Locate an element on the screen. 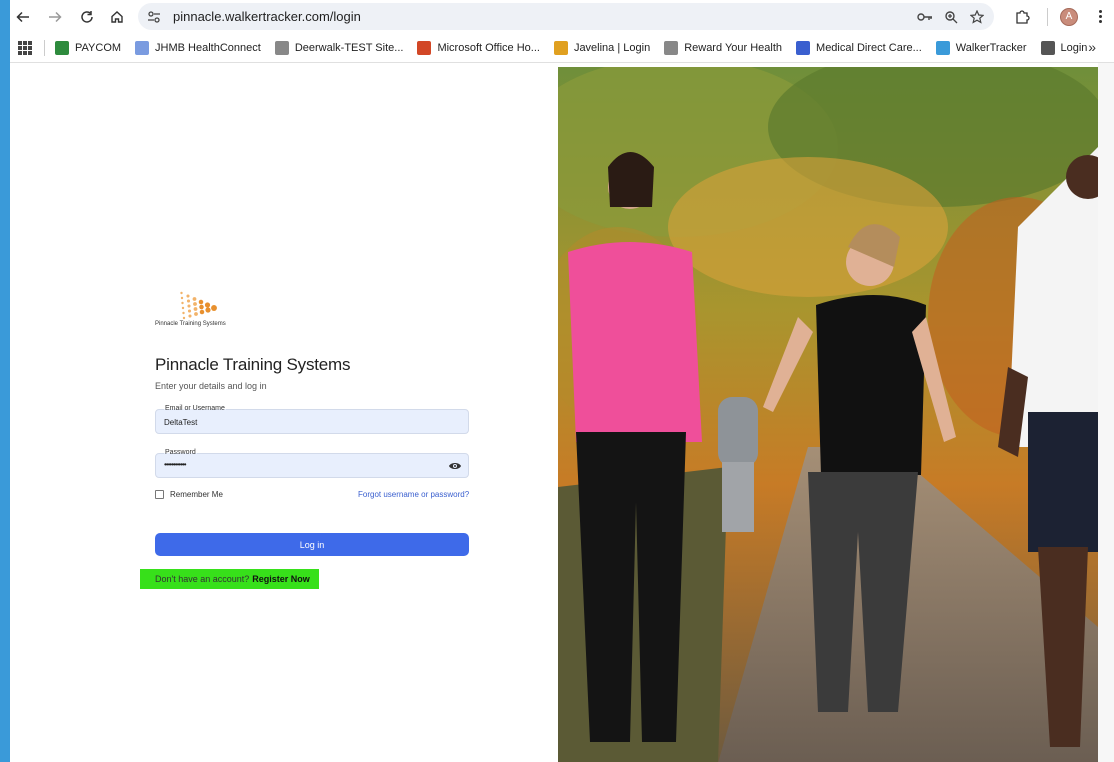  remember-me: Remember Me is located at coordinates (189, 494).